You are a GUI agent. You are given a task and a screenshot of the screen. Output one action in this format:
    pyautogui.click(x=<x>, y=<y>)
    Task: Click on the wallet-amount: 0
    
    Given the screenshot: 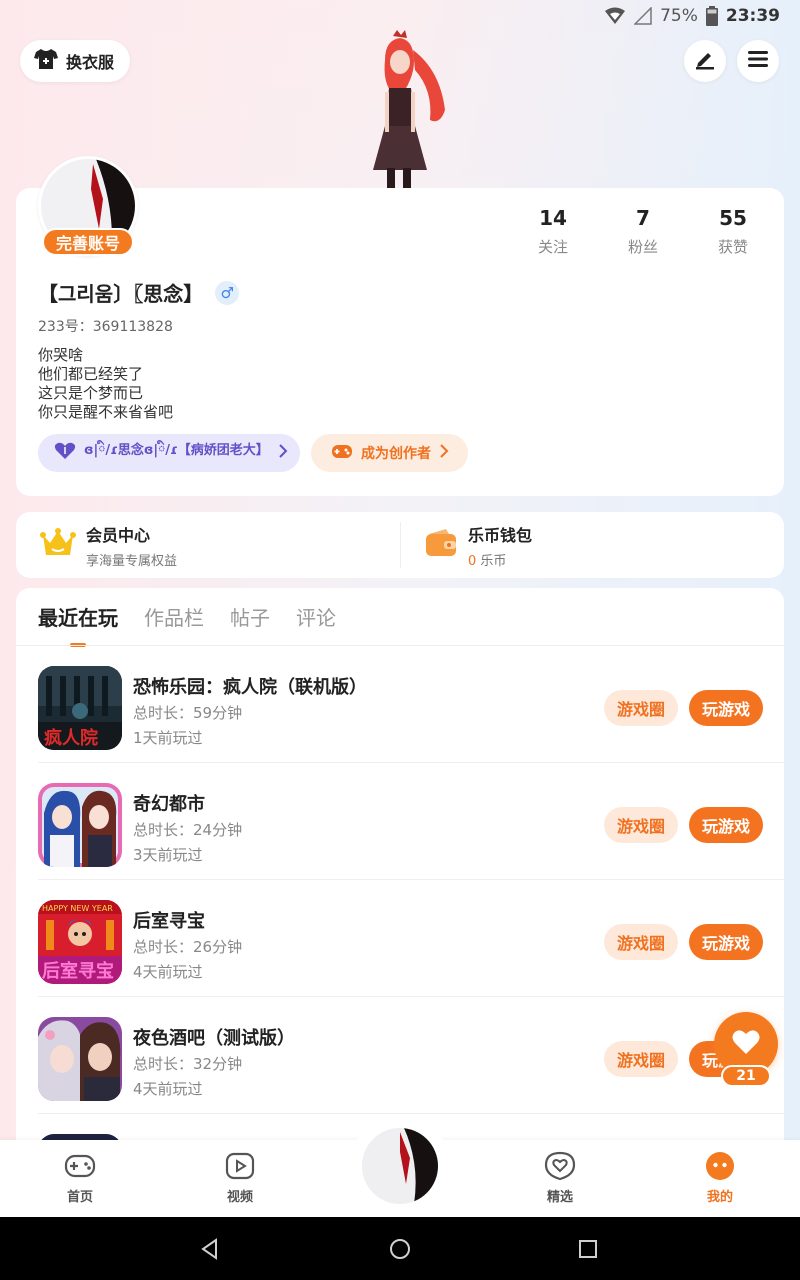 What is the action you would take?
    pyautogui.click(x=472, y=561)
    